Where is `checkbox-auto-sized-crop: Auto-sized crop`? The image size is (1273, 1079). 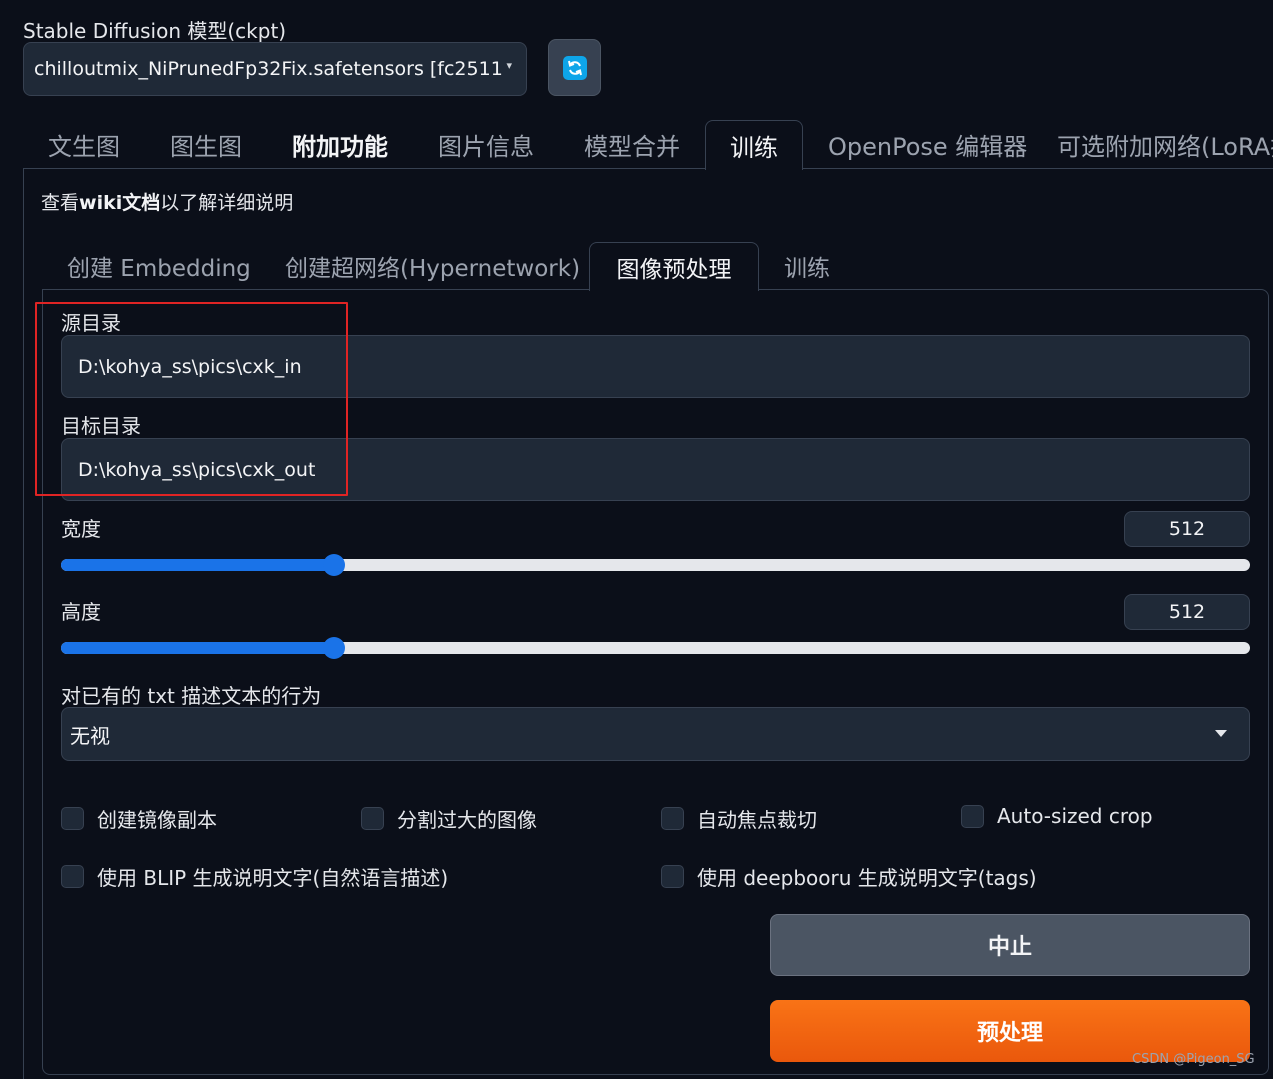
checkbox-auto-sized-crop: Auto-sized crop is located at coordinates (1057, 816).